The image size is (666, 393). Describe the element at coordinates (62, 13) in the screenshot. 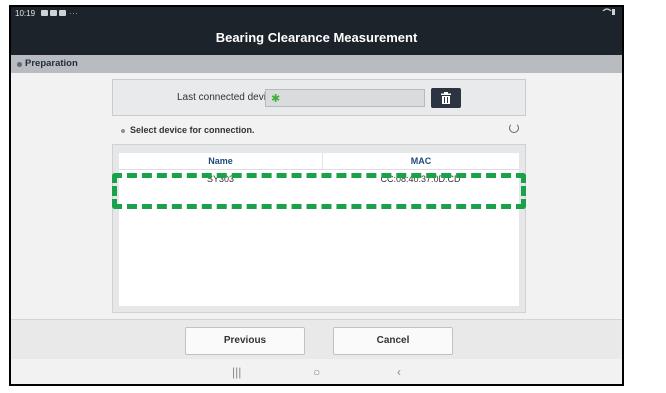

I see `message-notification-icon` at that location.